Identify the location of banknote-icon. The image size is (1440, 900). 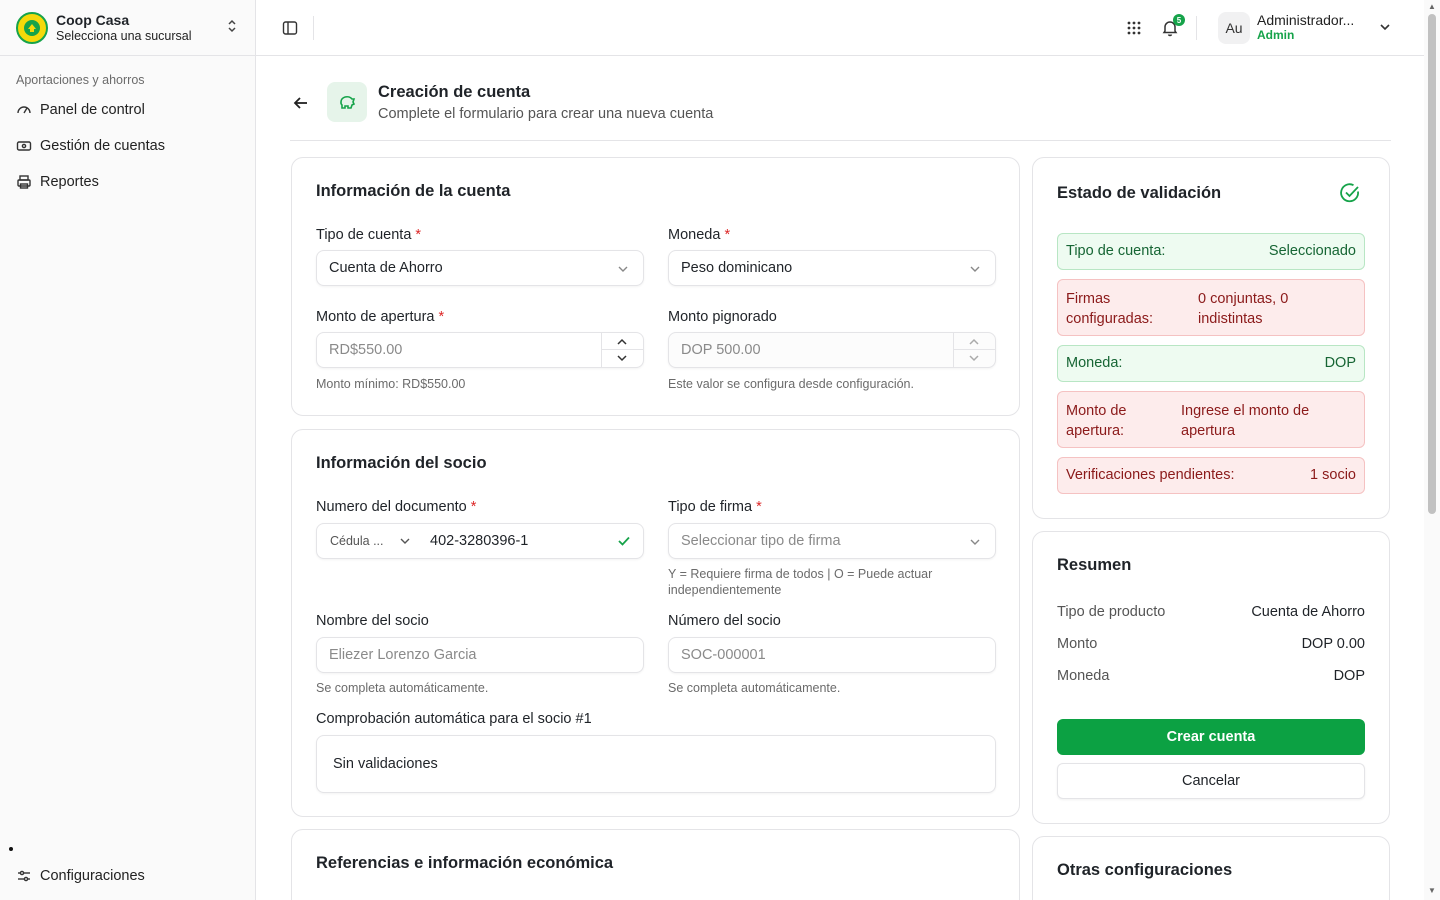
(24, 146).